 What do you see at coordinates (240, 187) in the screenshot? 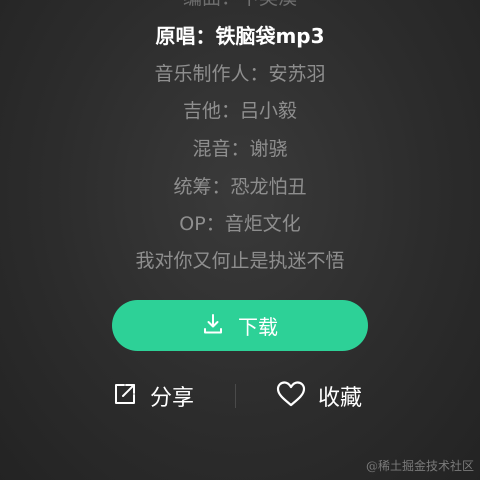
I see `credit-coordinator: 统筹：恐龙怕丑` at bounding box center [240, 187].